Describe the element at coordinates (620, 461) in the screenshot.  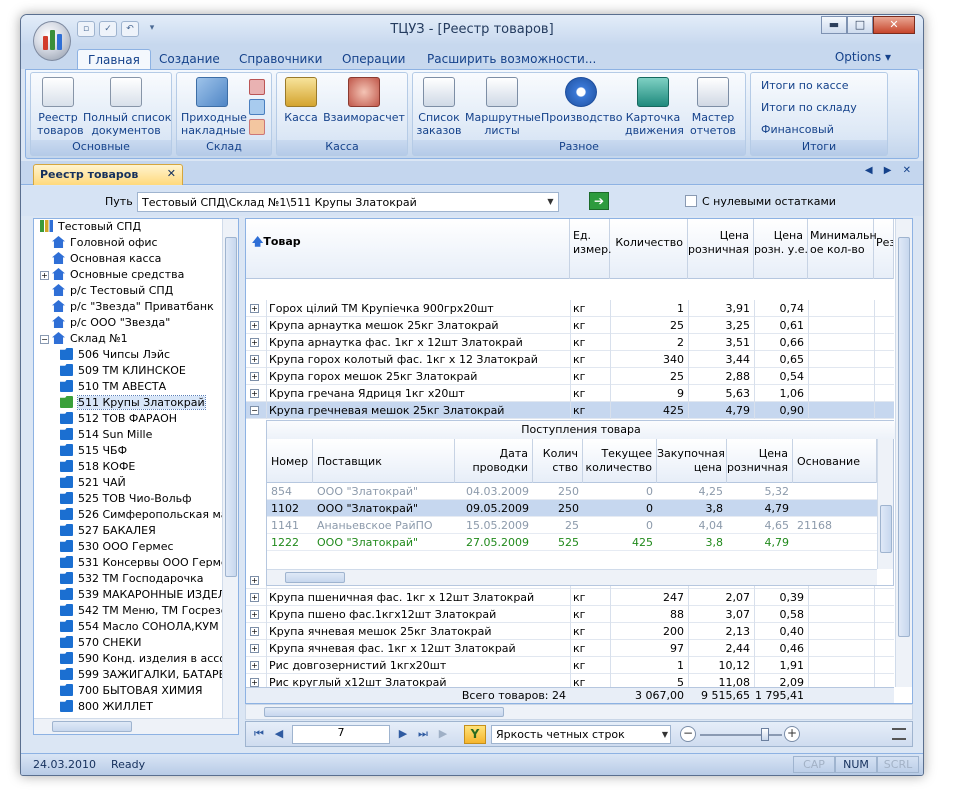
I see `detail-col-cur-qty: Текущее количество` at that location.